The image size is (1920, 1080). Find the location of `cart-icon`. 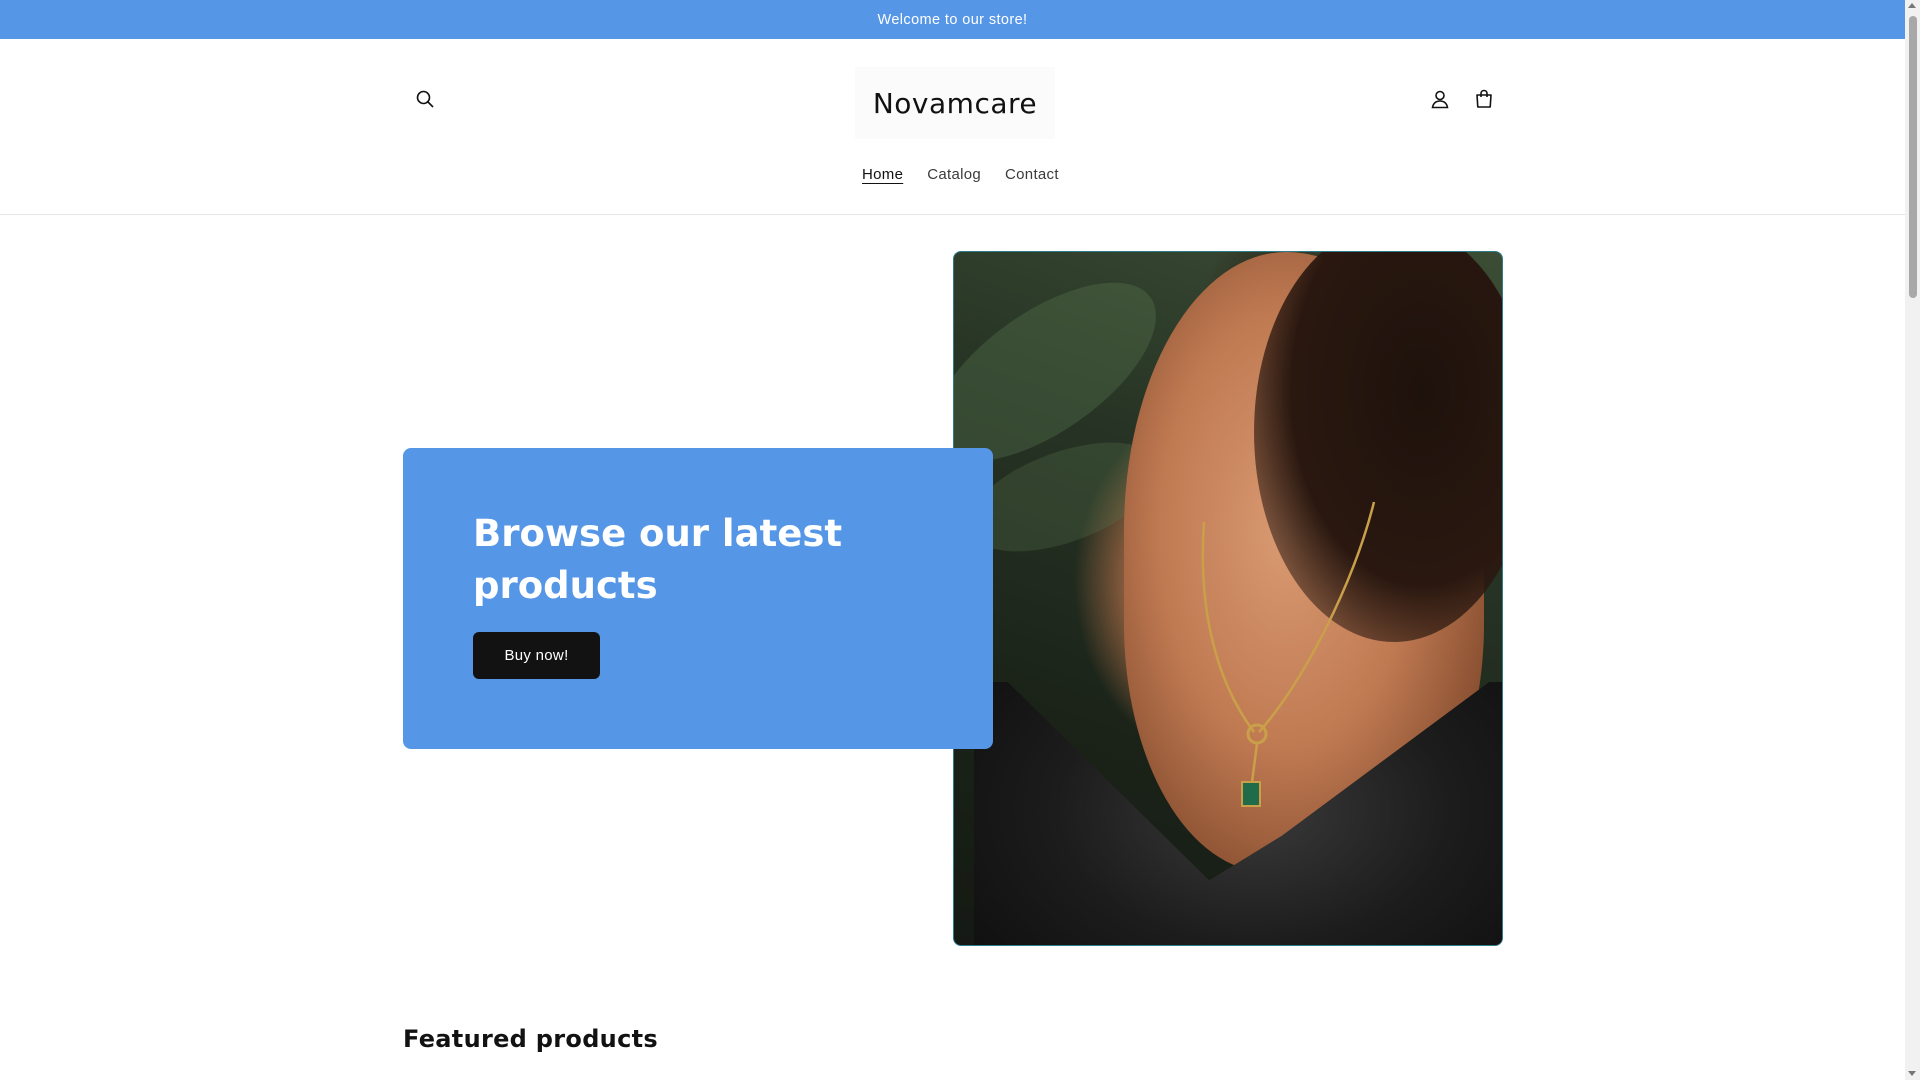

cart-icon is located at coordinates (1484, 98).